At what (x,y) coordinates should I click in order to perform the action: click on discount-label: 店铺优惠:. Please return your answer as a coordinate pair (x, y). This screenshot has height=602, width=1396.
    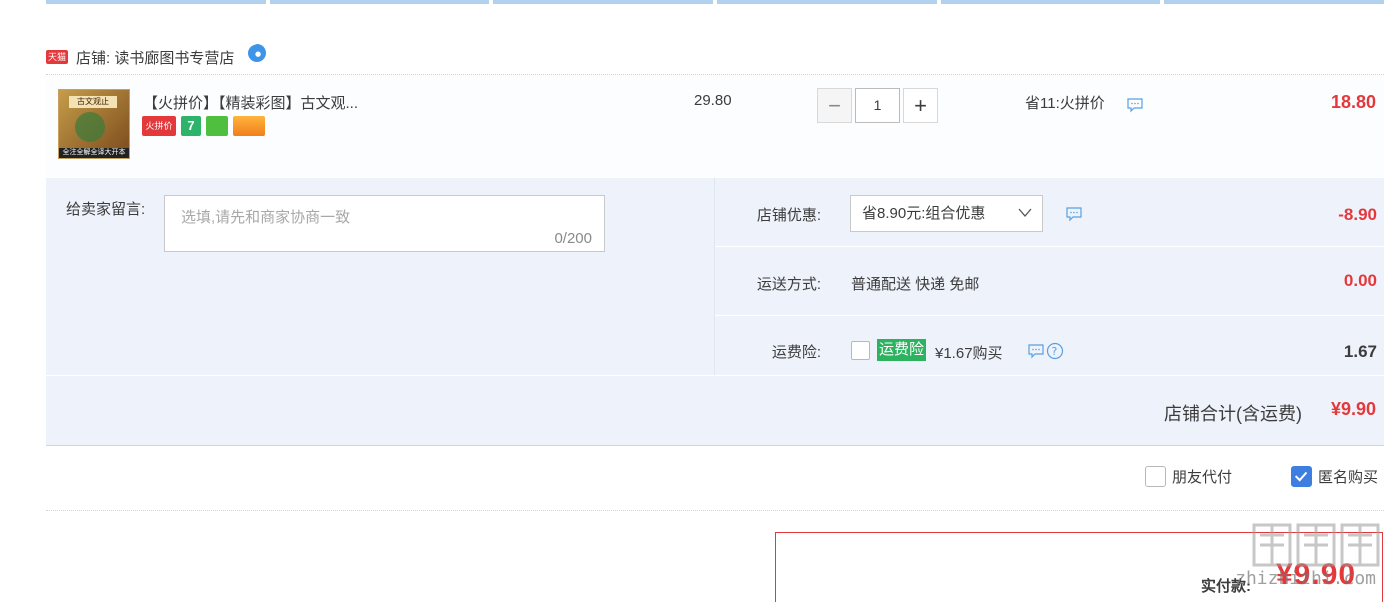
    Looking at the image, I should click on (788, 215).